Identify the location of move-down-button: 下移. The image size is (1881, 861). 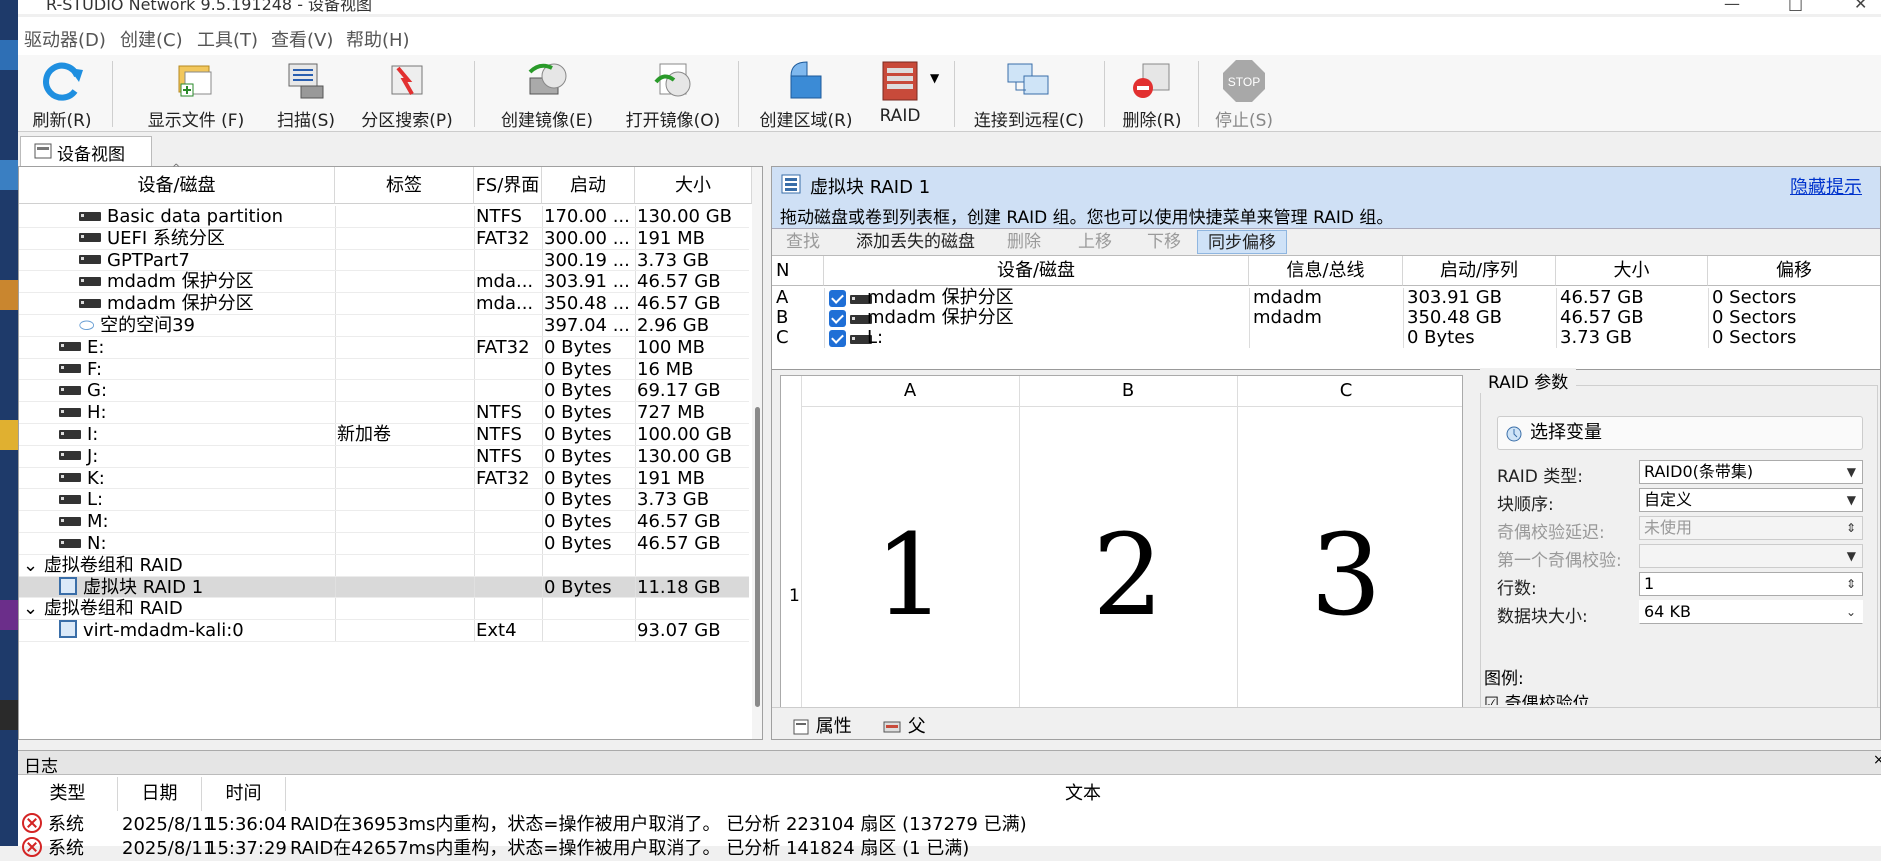
(1164, 242).